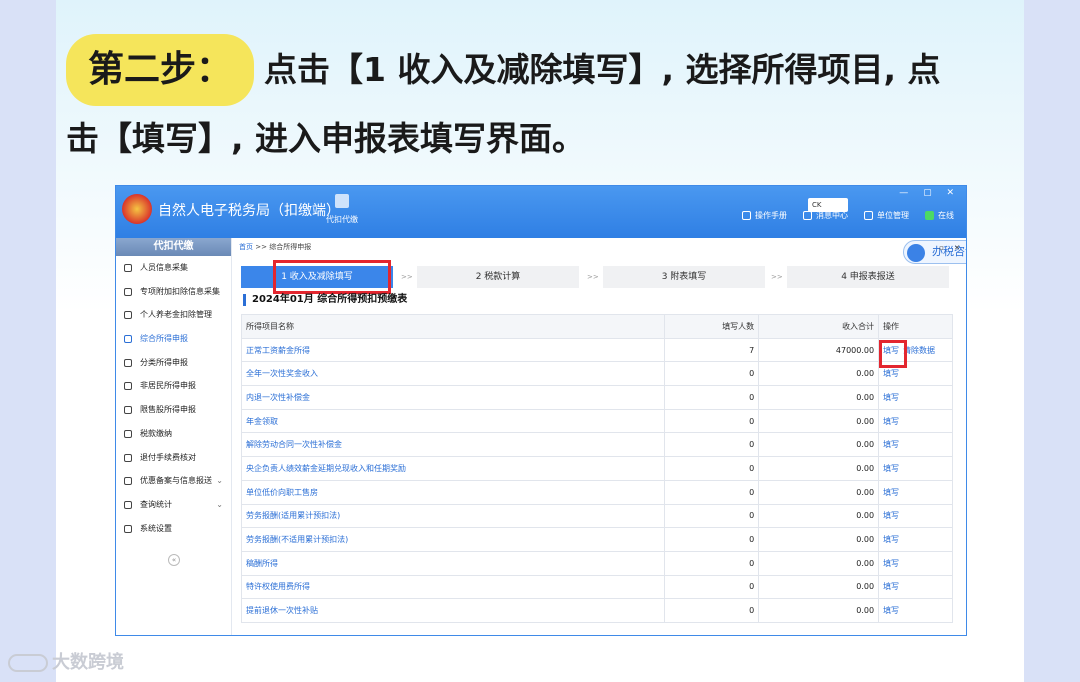 This screenshot has width=1080, height=682. I want to click on clear-data-button: 清除数据, so click(919, 350).